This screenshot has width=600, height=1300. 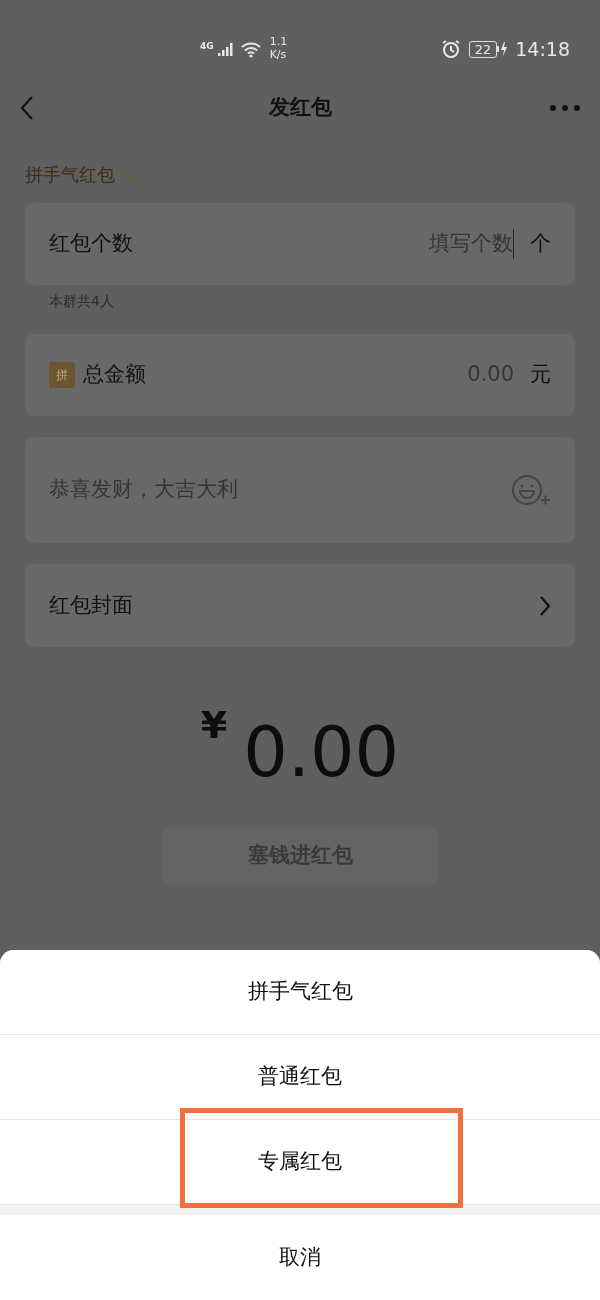 I want to click on alarm-icon, so click(x=450, y=49).